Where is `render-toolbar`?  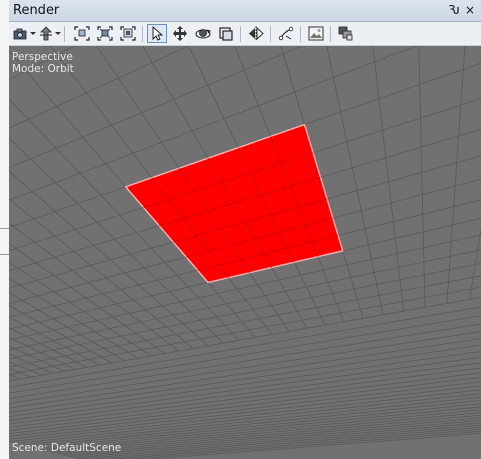 render-toolbar is located at coordinates (245, 34).